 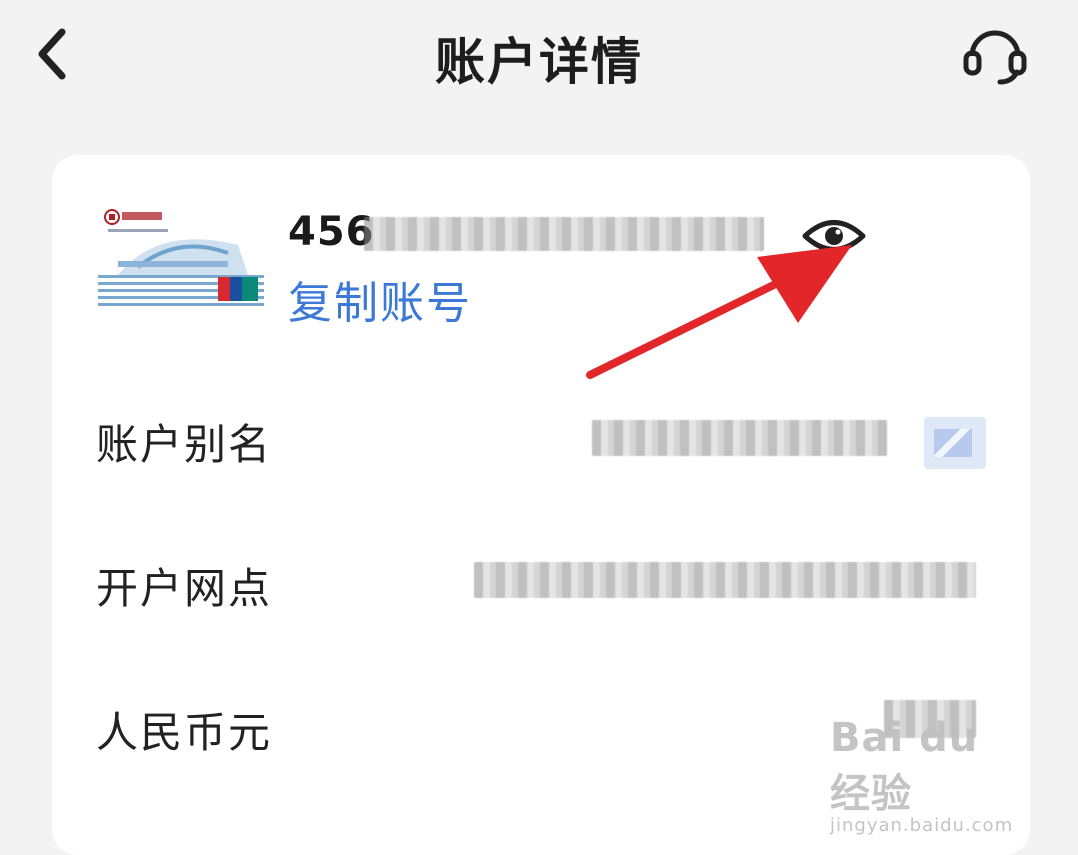 I want to click on customer-service-headset-icon, so click(x=995, y=55).